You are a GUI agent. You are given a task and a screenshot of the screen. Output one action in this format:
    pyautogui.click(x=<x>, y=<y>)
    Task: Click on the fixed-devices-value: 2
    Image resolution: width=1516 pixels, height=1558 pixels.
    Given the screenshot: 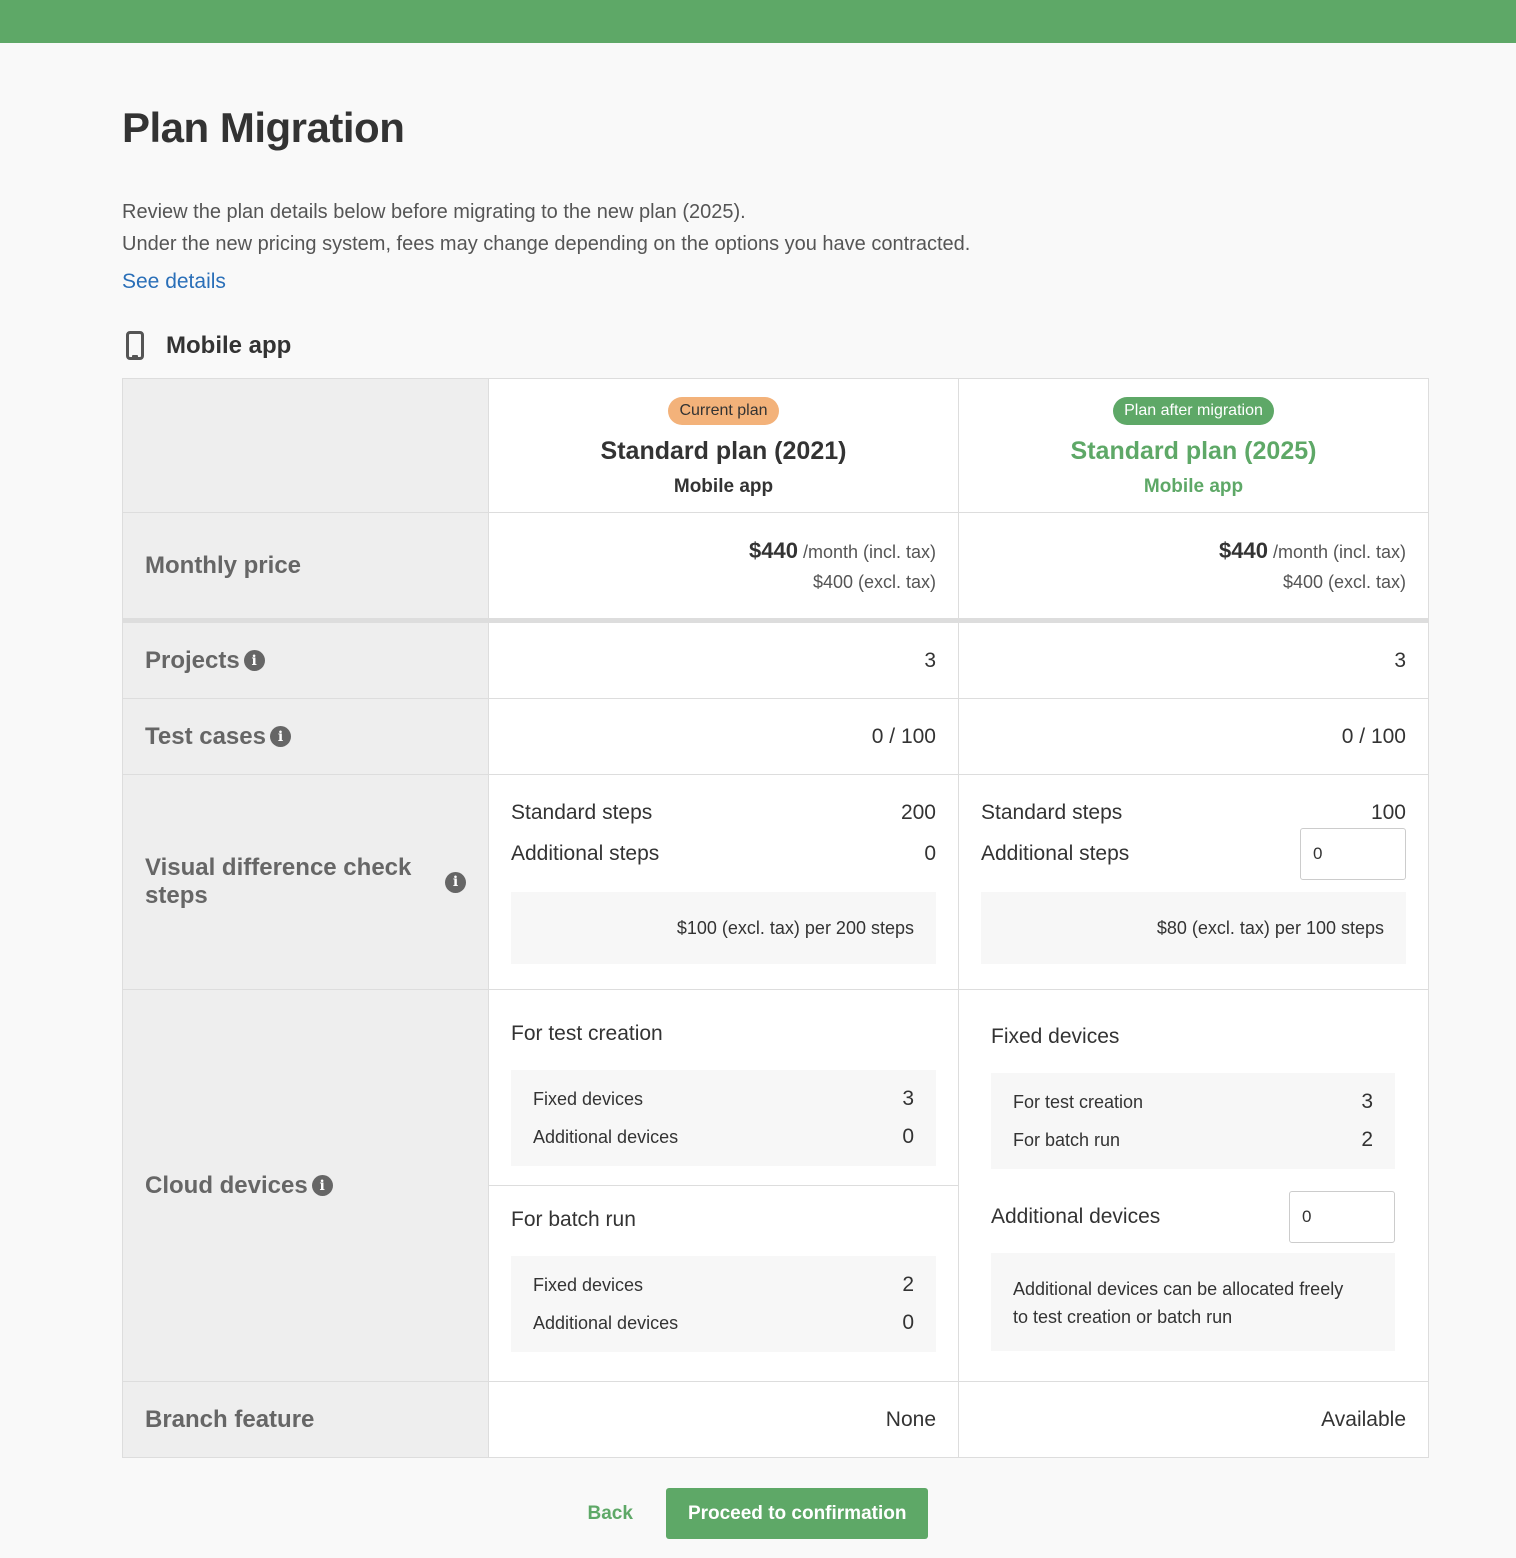 What is the action you would take?
    pyautogui.click(x=908, y=1284)
    